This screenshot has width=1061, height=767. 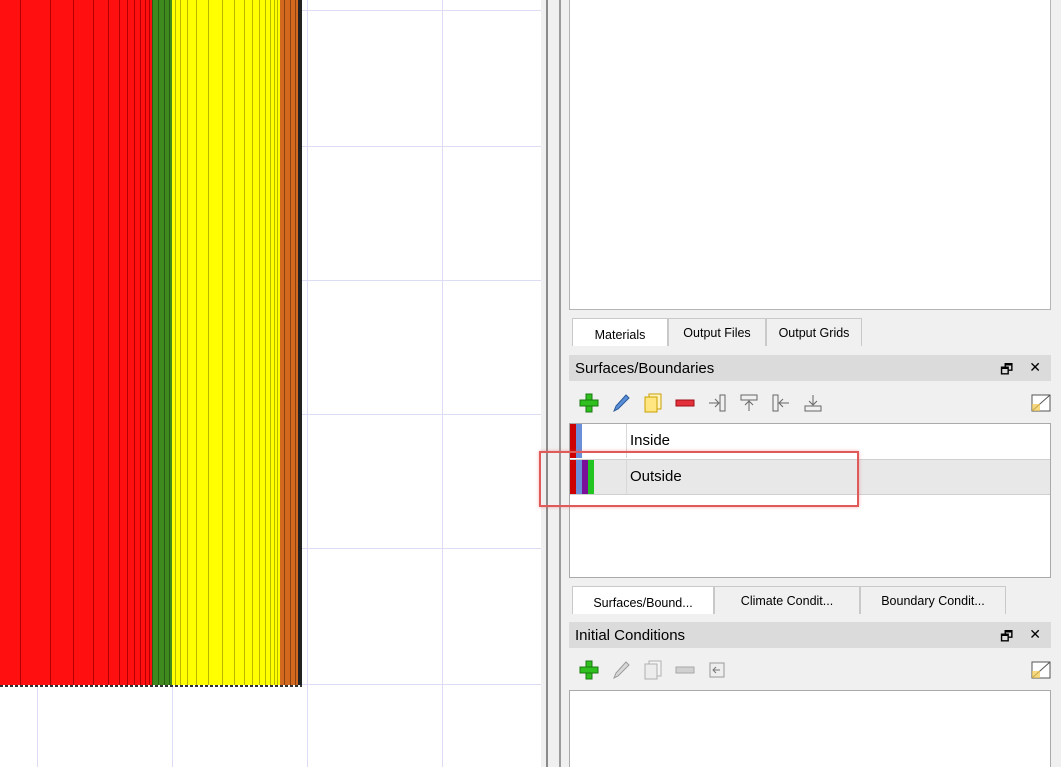 I want to click on tab-materials: Materials, so click(x=620, y=332).